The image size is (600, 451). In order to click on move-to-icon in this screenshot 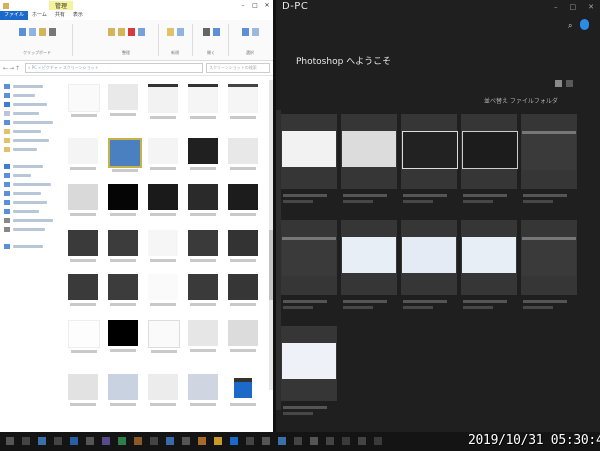, I will do `click(111, 32)`.